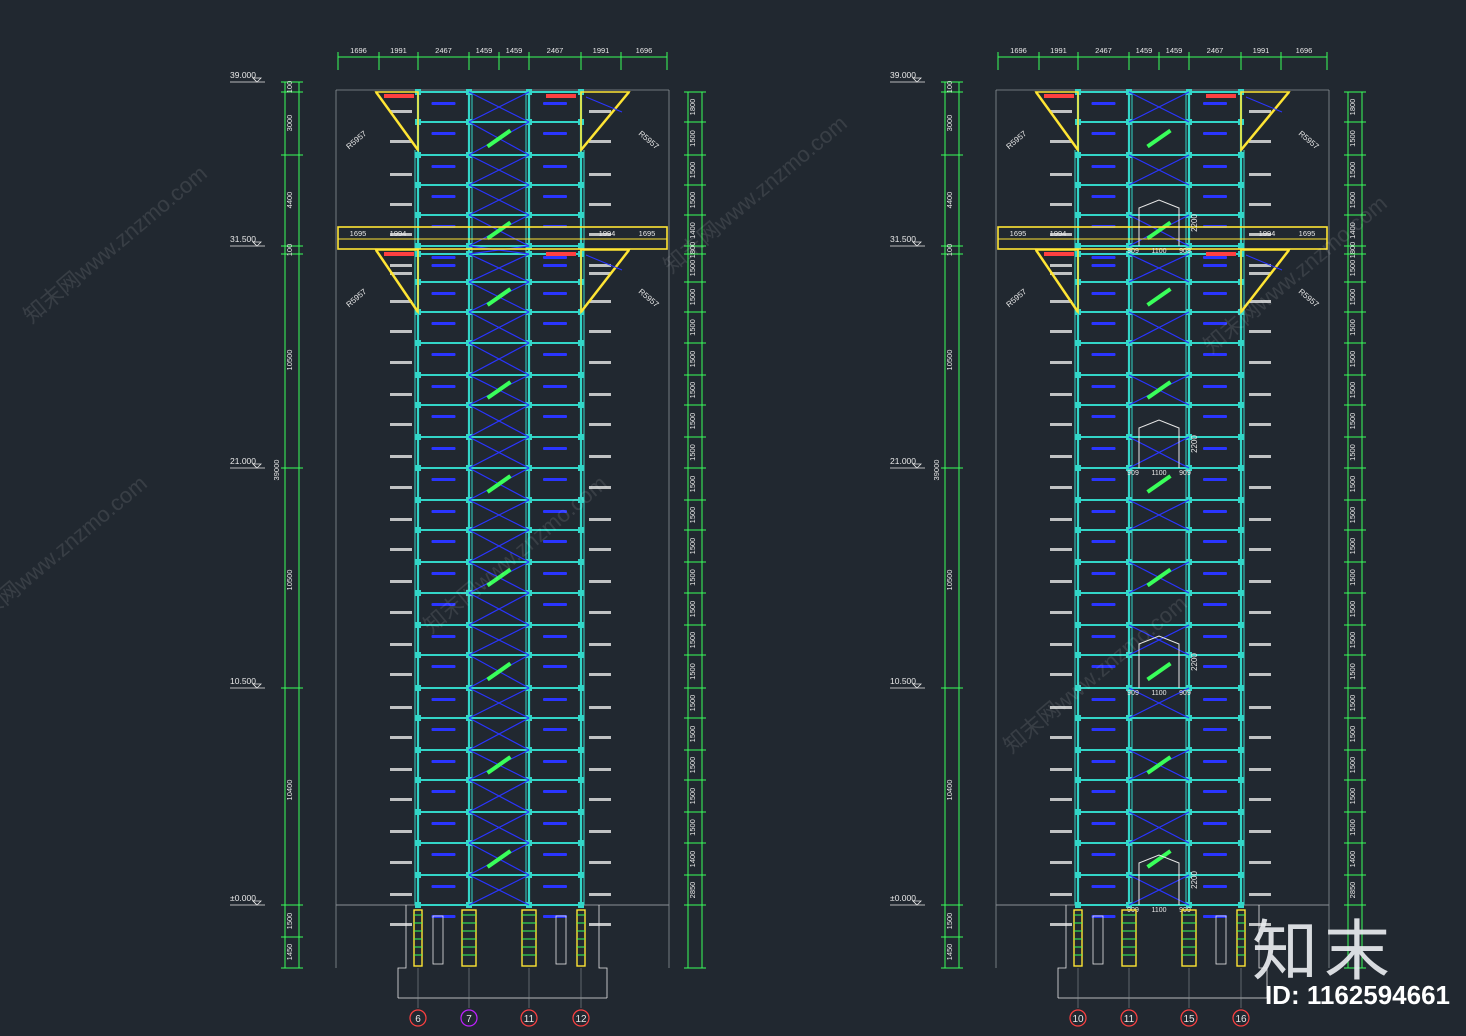  Describe the element at coordinates (398, 233) in the screenshot. I see `platform-dimension: 1994` at that location.